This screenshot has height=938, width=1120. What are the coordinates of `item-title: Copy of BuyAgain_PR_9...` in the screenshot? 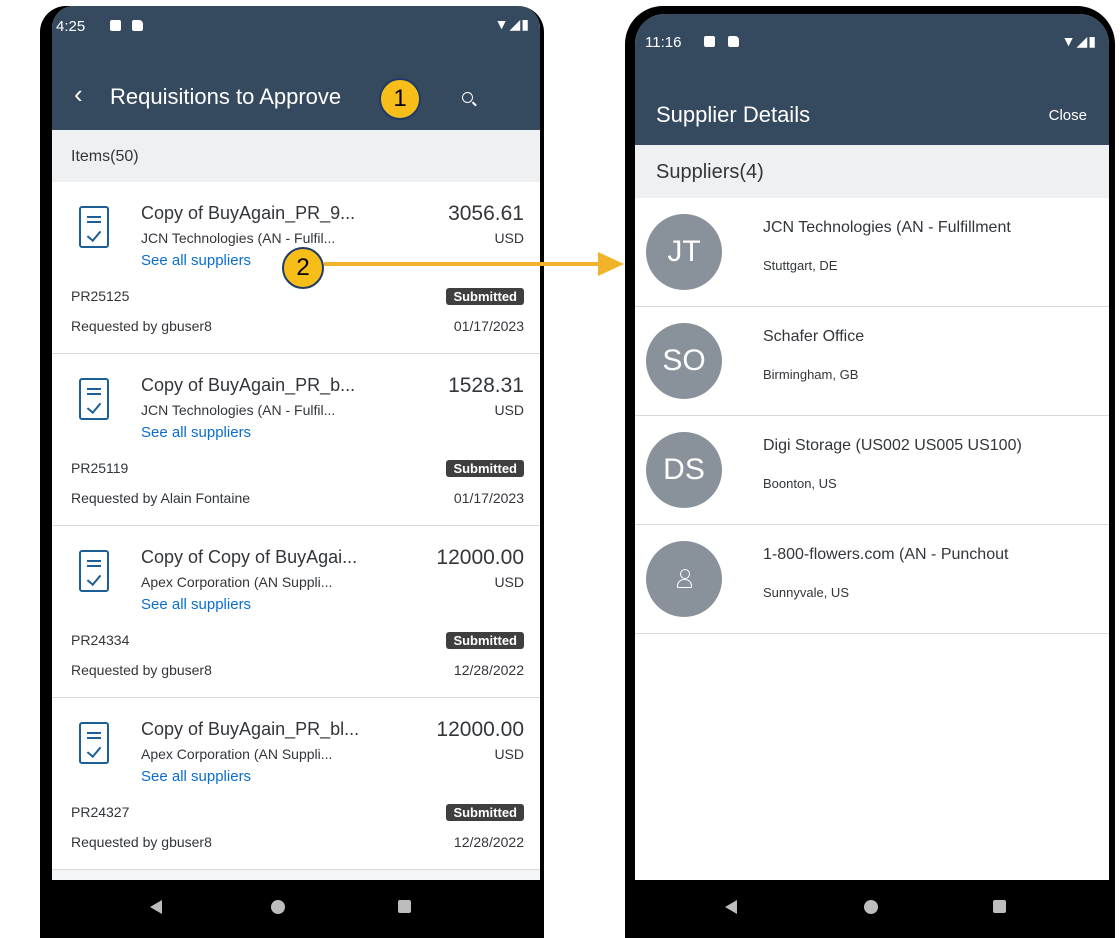 It's located at (248, 213).